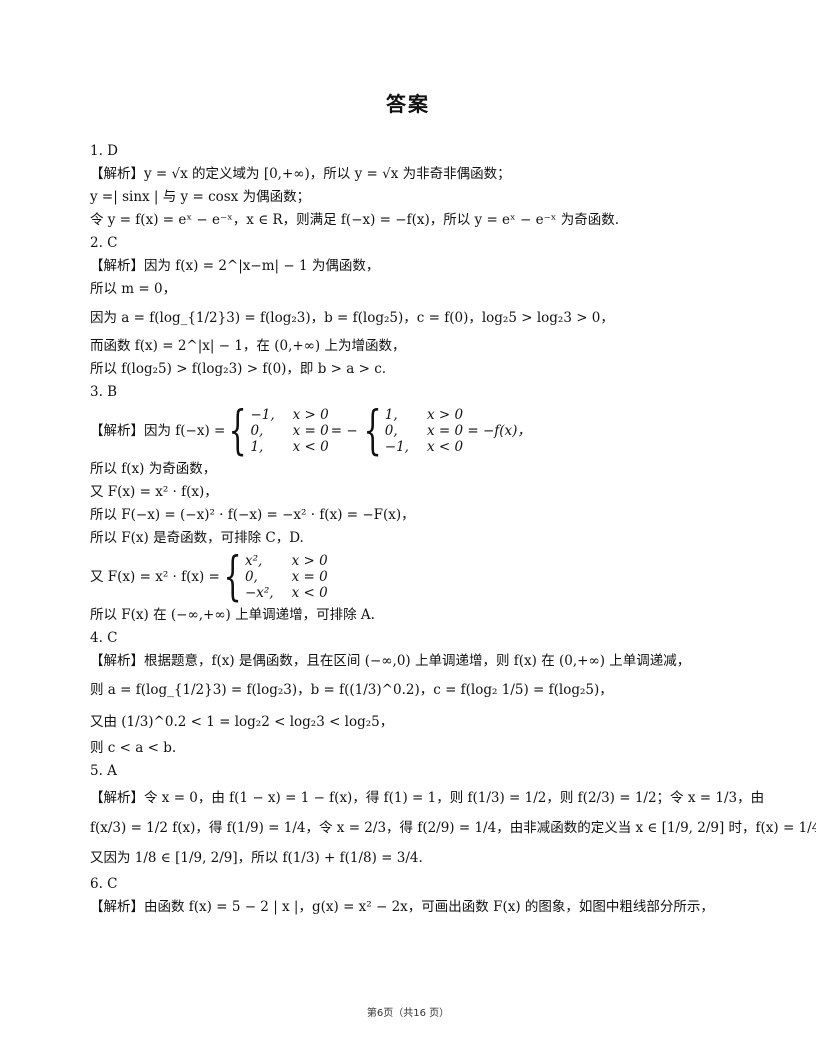 The height and width of the screenshot is (1056, 816). Describe the element at coordinates (104, 392) in the screenshot. I see `answer-header: 3. B` at that location.